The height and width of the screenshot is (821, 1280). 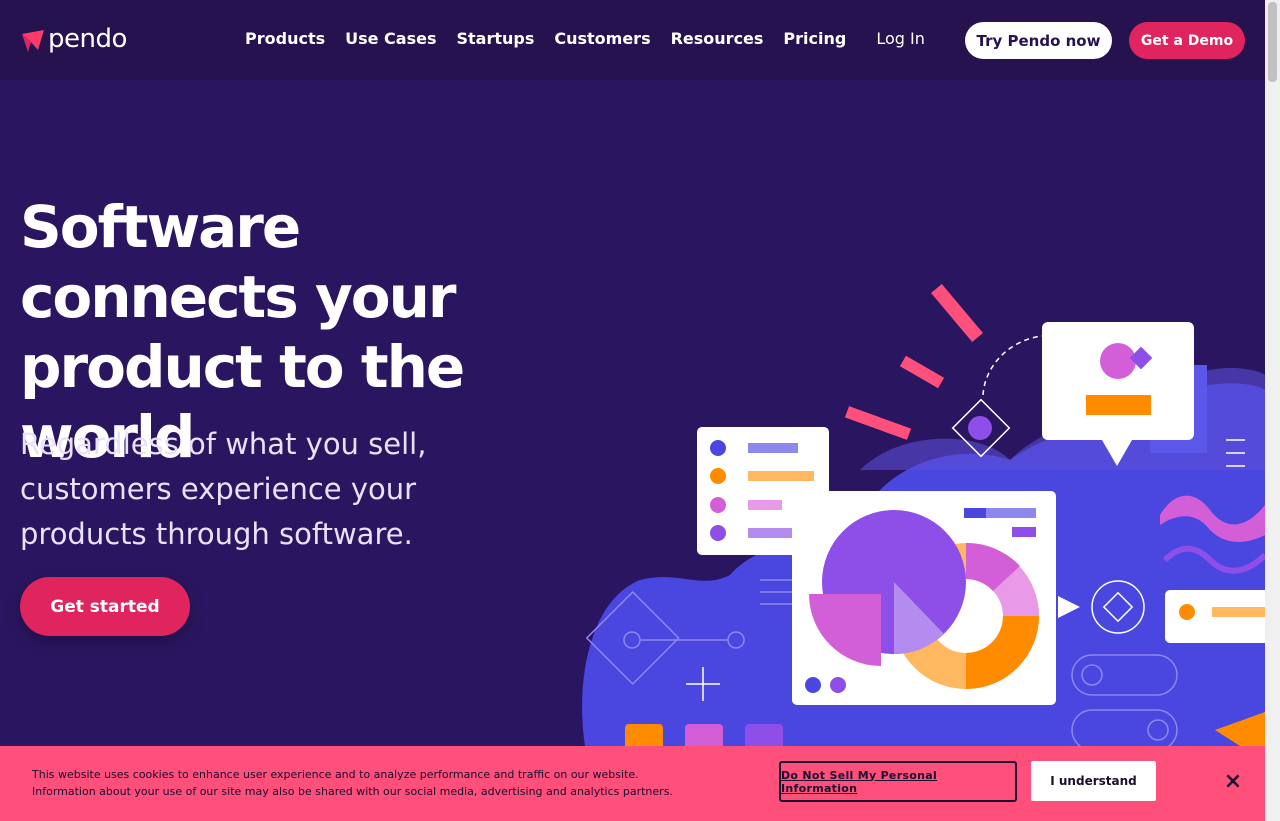 What do you see at coordinates (814, 39) in the screenshot?
I see `nav-pricing: Pricing` at bounding box center [814, 39].